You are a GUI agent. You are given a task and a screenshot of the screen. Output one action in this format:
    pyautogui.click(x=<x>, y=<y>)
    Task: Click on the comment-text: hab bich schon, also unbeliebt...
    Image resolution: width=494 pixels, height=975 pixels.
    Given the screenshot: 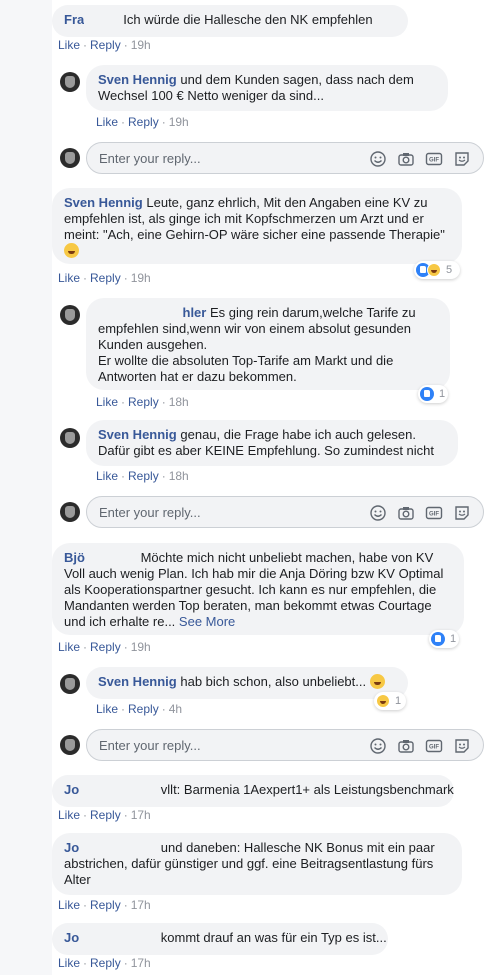 What is the action you would take?
    pyautogui.click(x=273, y=681)
    